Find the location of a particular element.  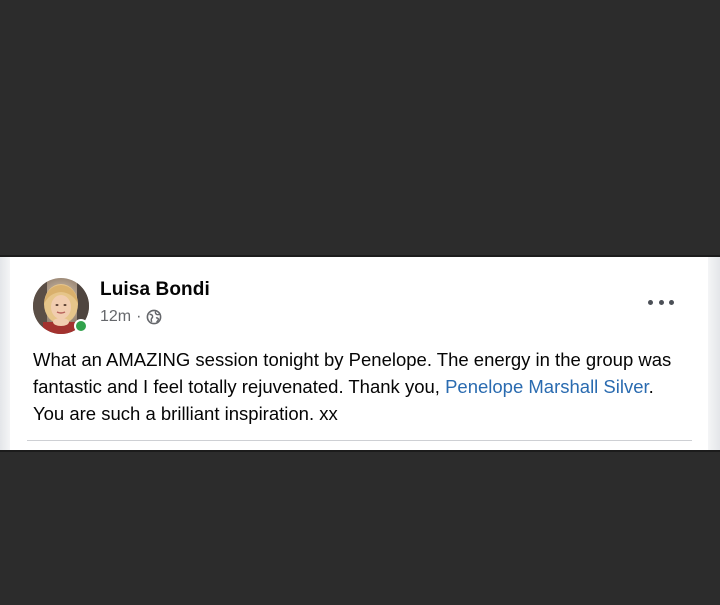

more-options-icon is located at coordinates (661, 302).